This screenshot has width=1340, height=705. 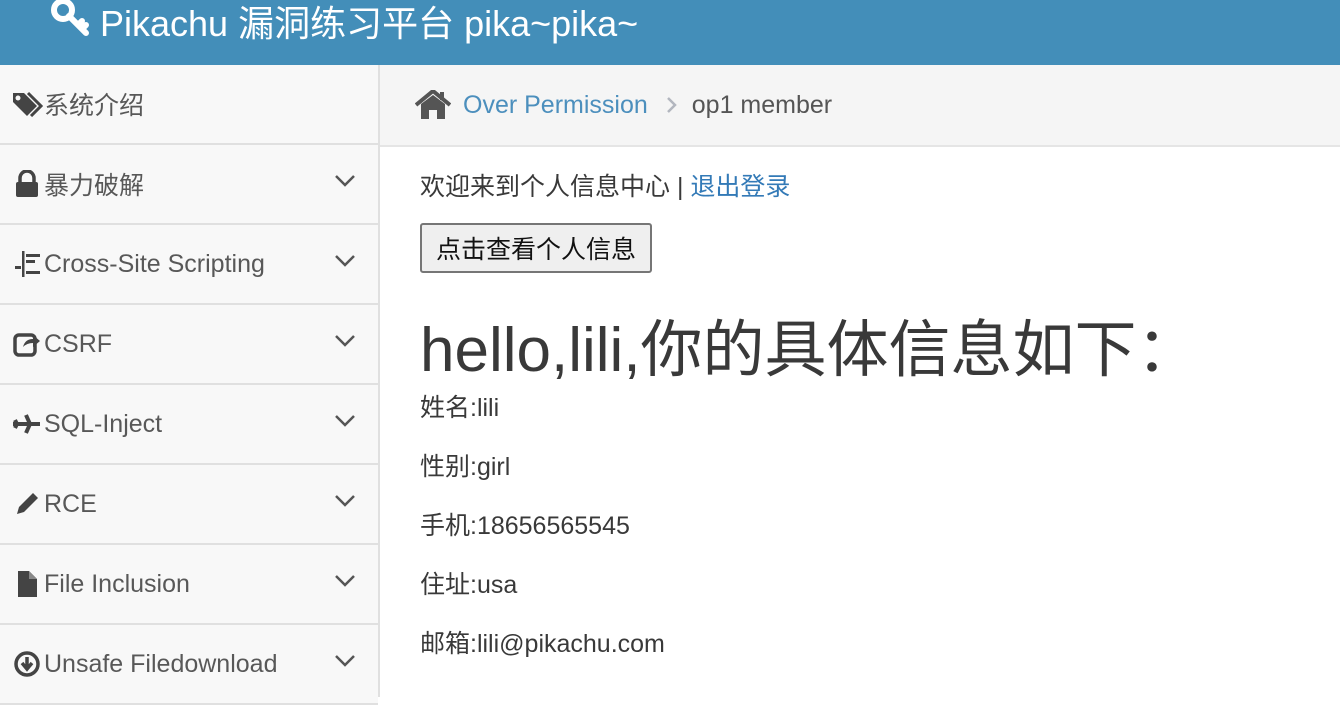 I want to click on sidebar-item-label: Unsafe Filedownload, so click(x=161, y=663).